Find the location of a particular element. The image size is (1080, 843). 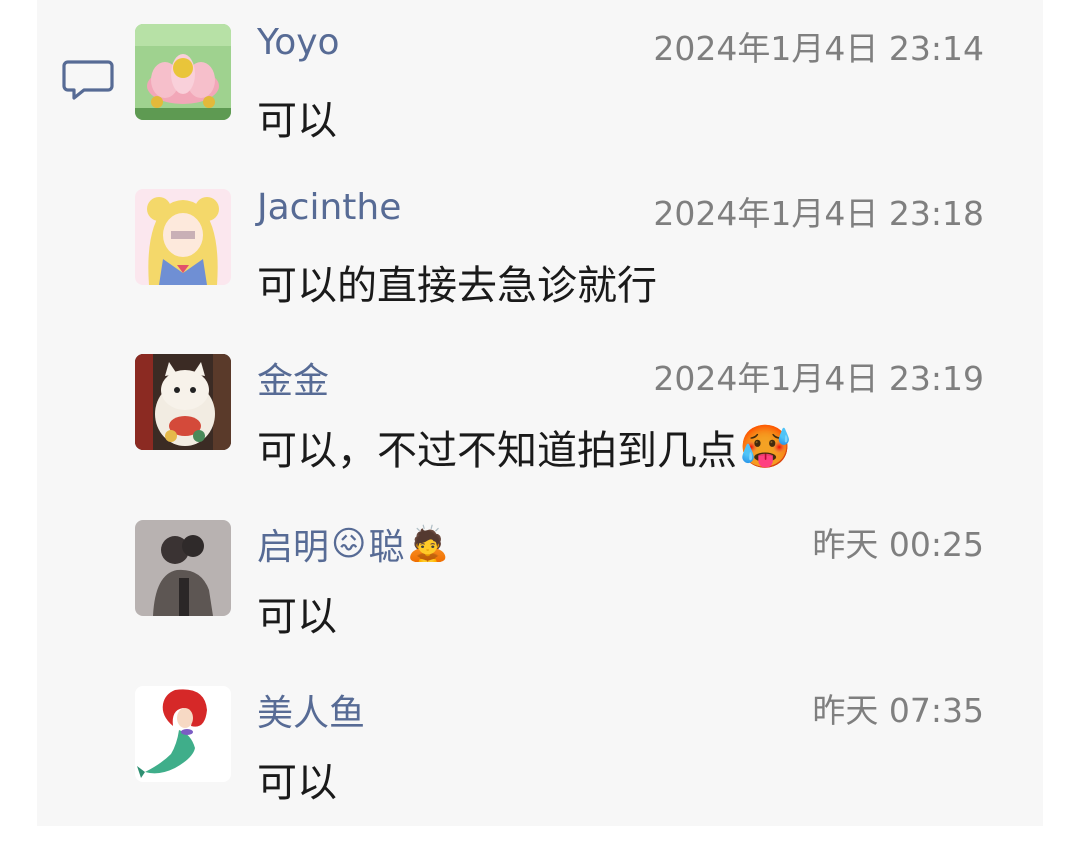

avatar-sailor-girl-icon is located at coordinates (183, 237).